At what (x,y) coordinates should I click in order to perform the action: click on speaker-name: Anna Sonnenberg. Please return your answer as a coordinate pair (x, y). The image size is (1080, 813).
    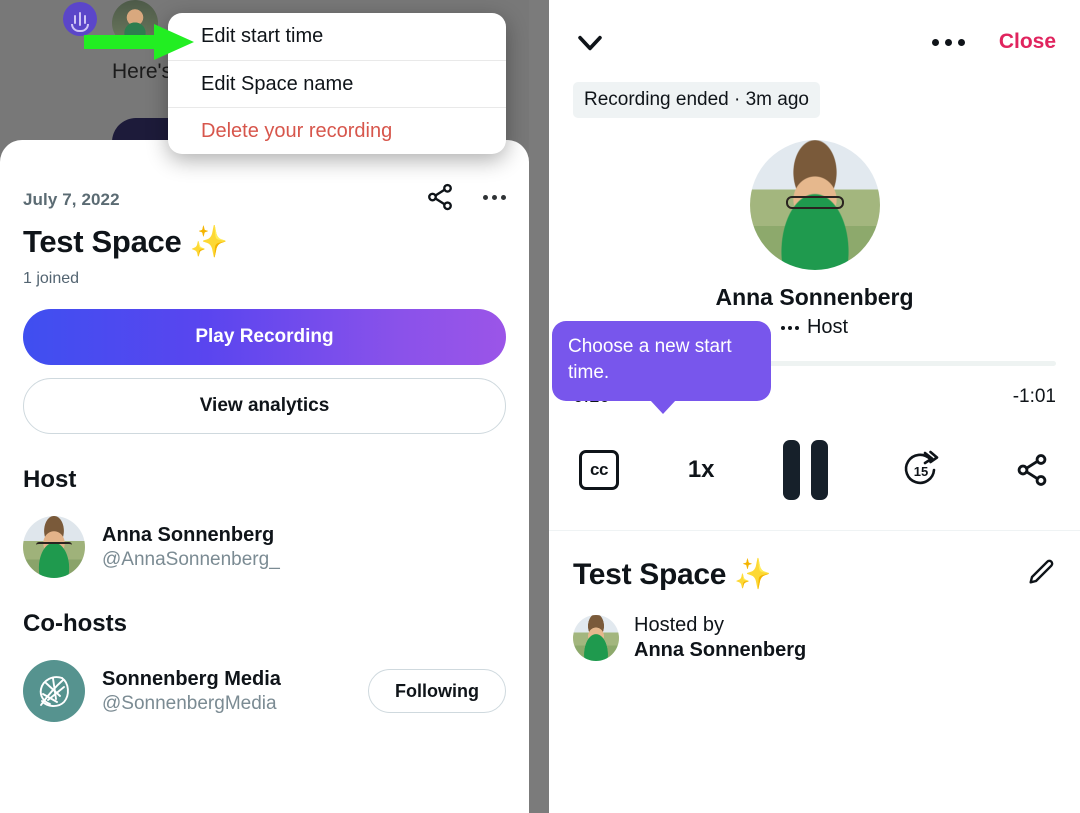
    Looking at the image, I should click on (814, 297).